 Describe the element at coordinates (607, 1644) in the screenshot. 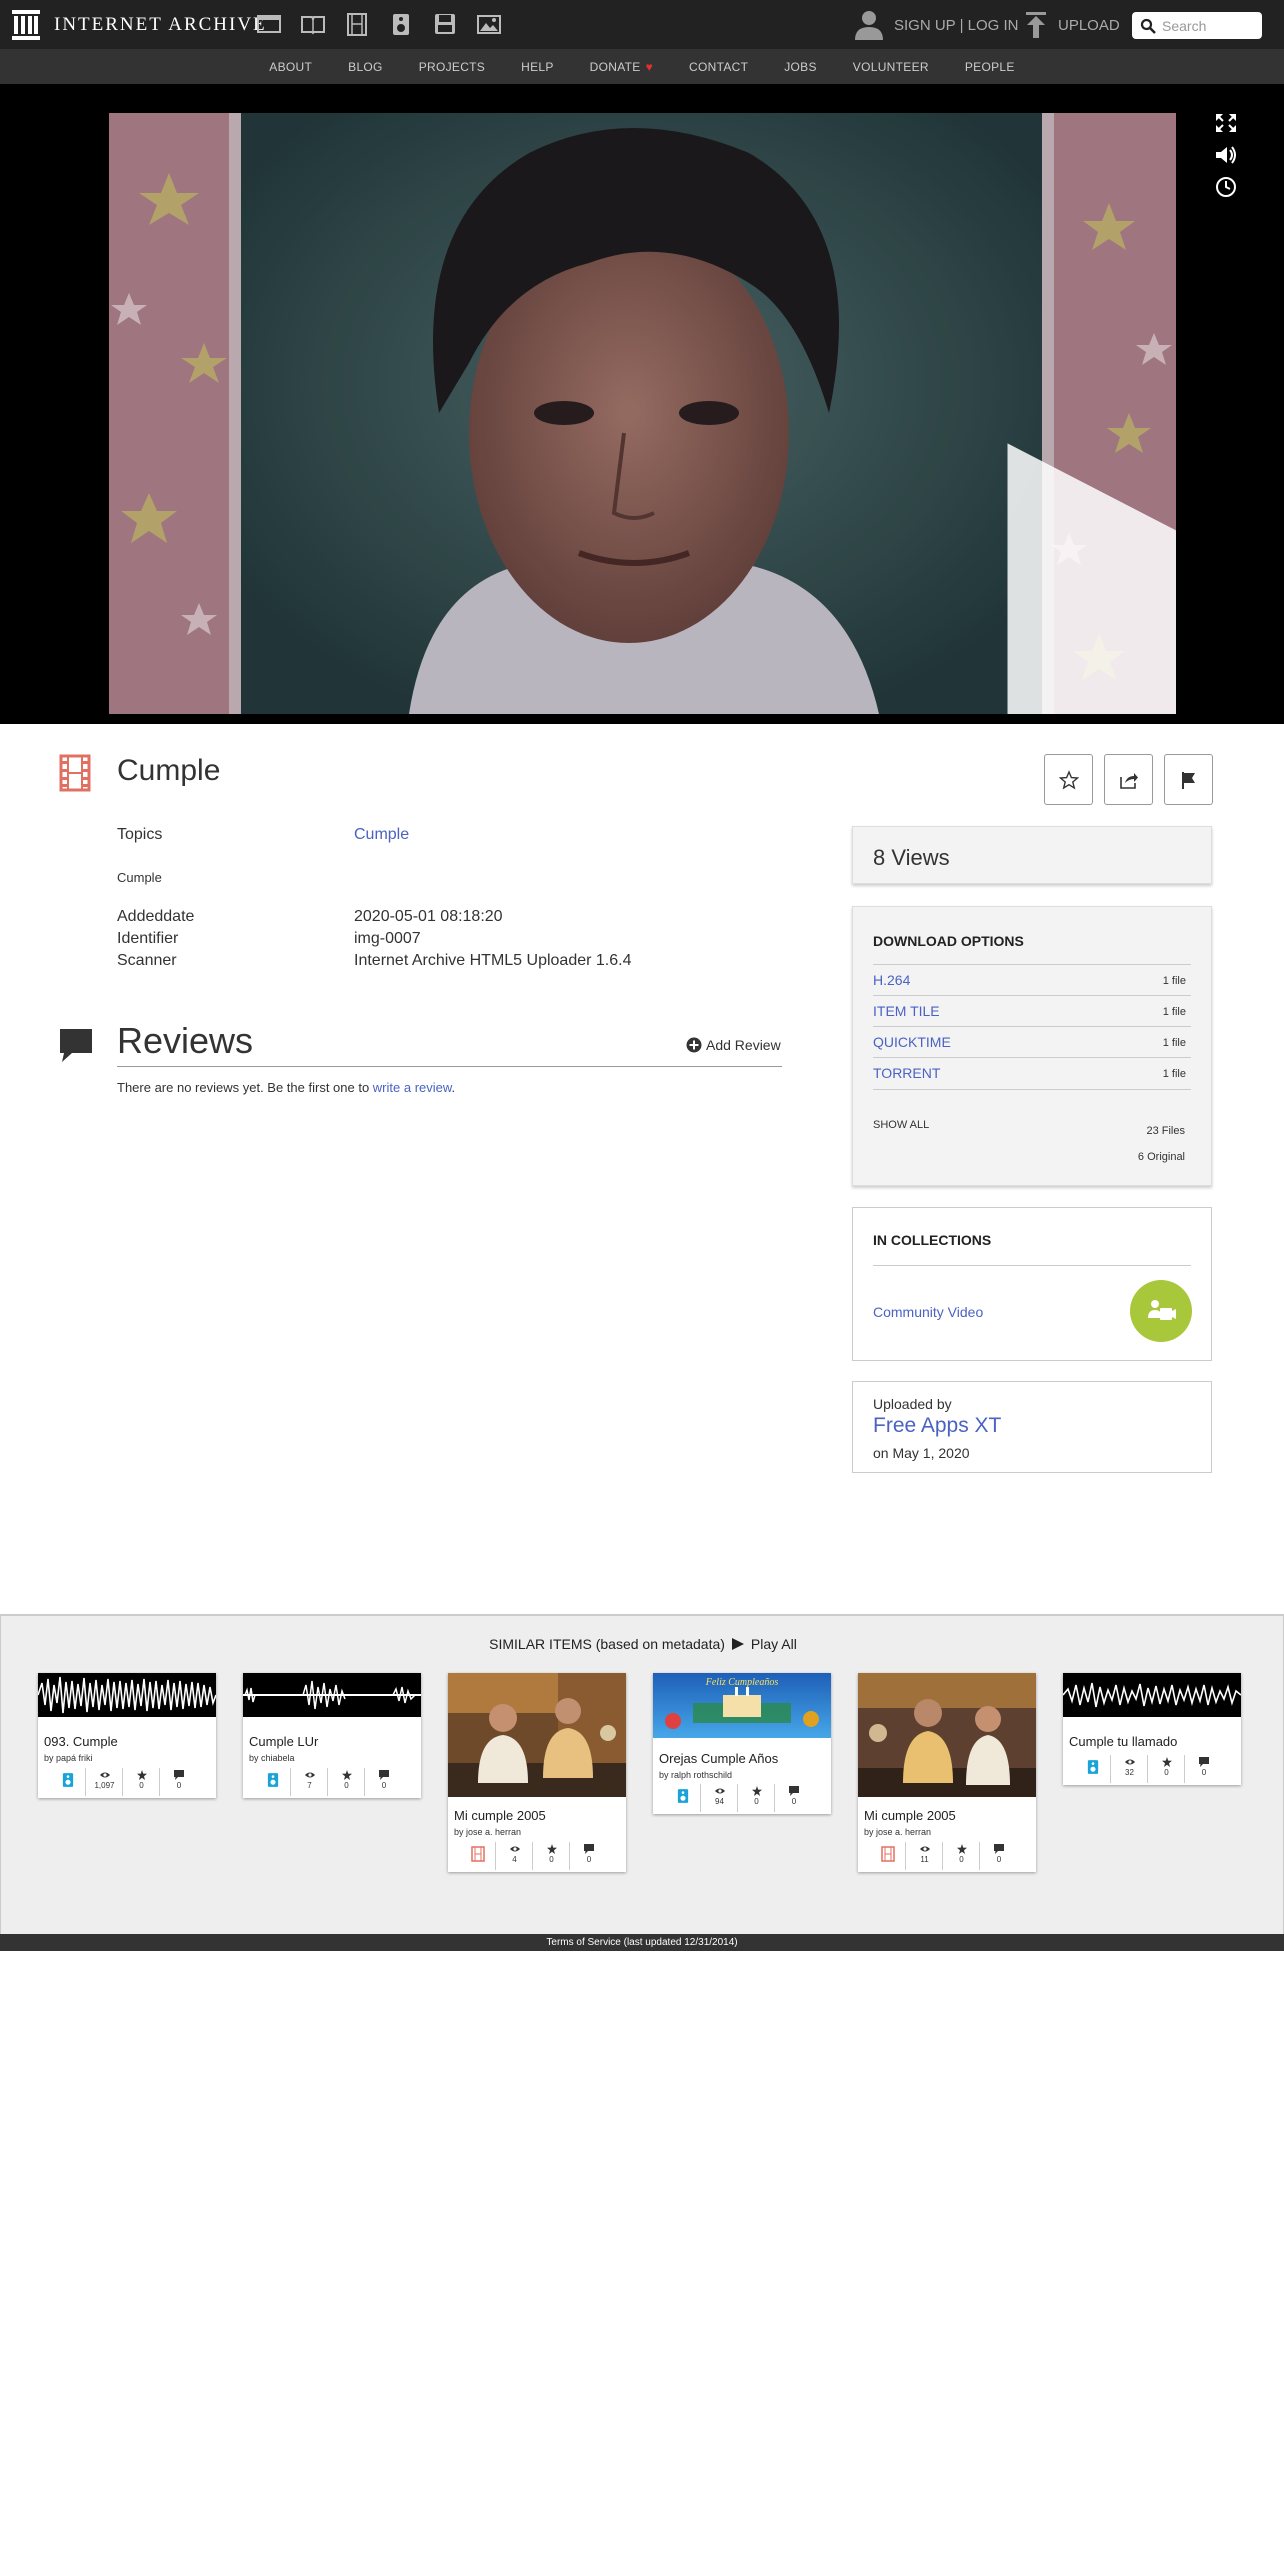

I see `similar-items-title: SIMILAR ITEMS (based on metadata)` at that location.